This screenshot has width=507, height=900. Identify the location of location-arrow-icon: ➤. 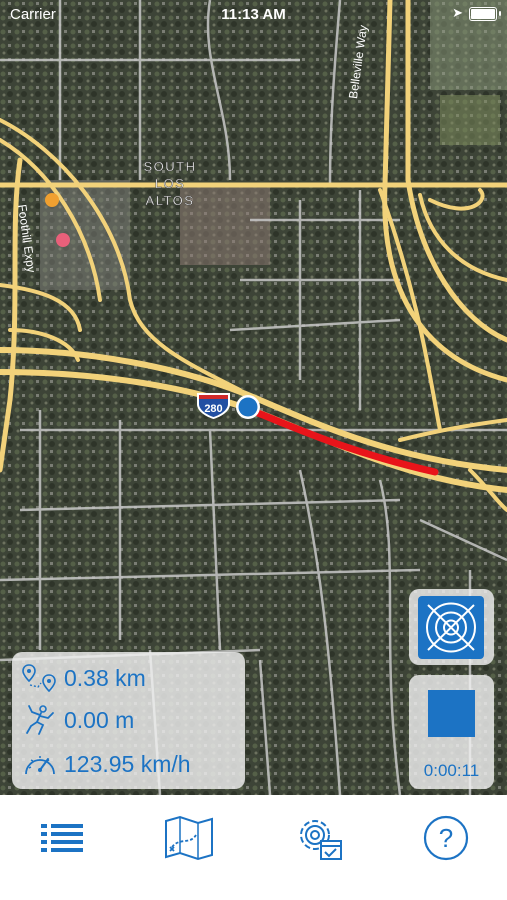
(457, 12).